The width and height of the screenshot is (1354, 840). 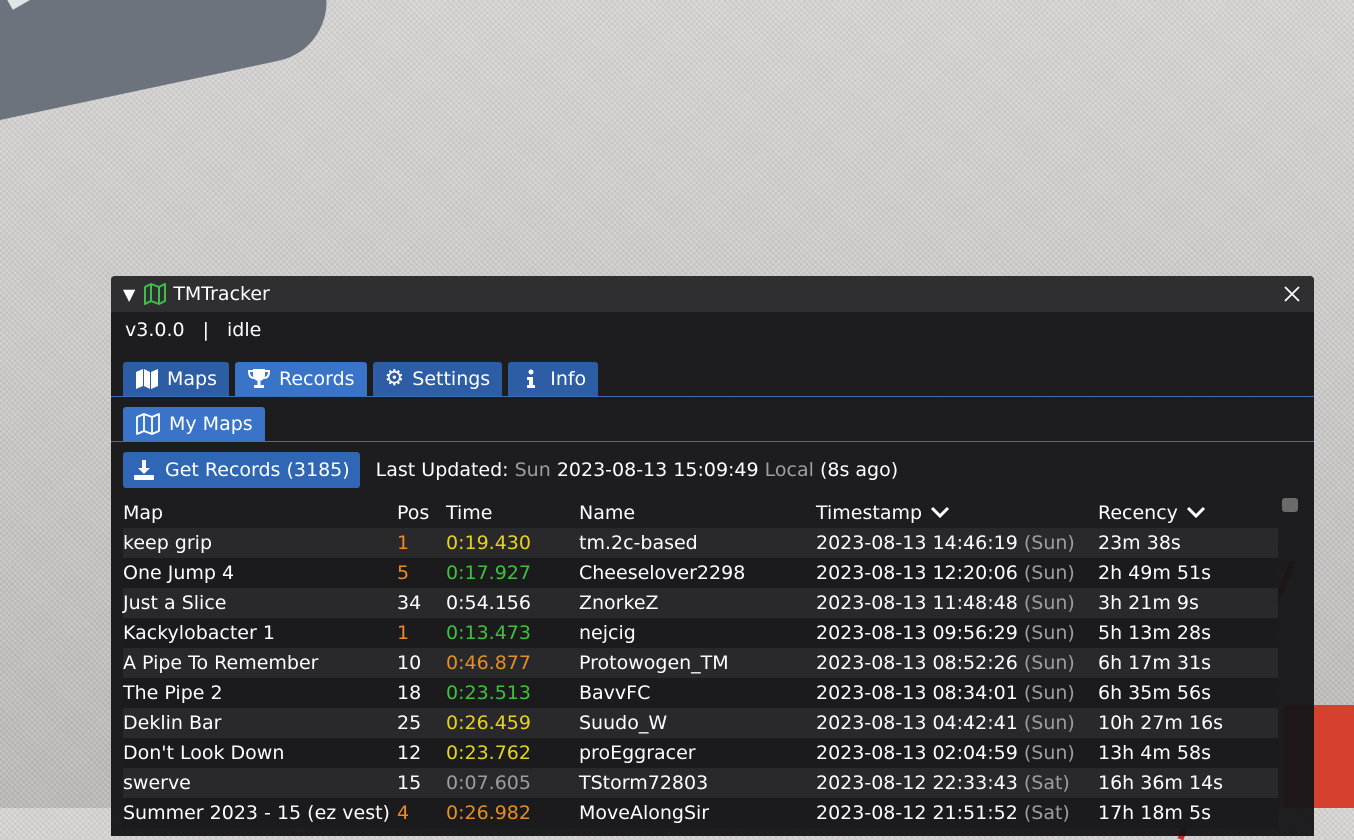 What do you see at coordinates (175, 603) in the screenshot?
I see `cell-map: Just a Slice` at bounding box center [175, 603].